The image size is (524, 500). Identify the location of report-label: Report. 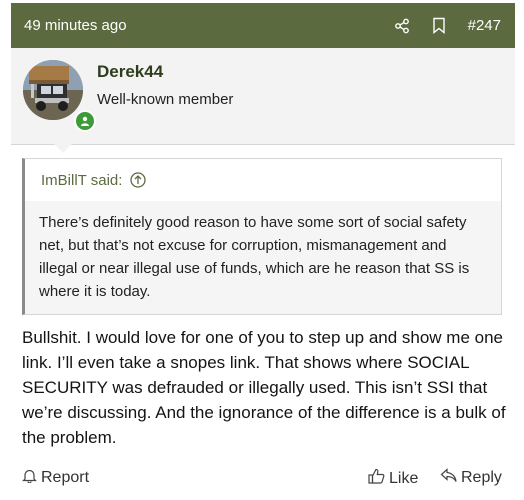
(65, 477).